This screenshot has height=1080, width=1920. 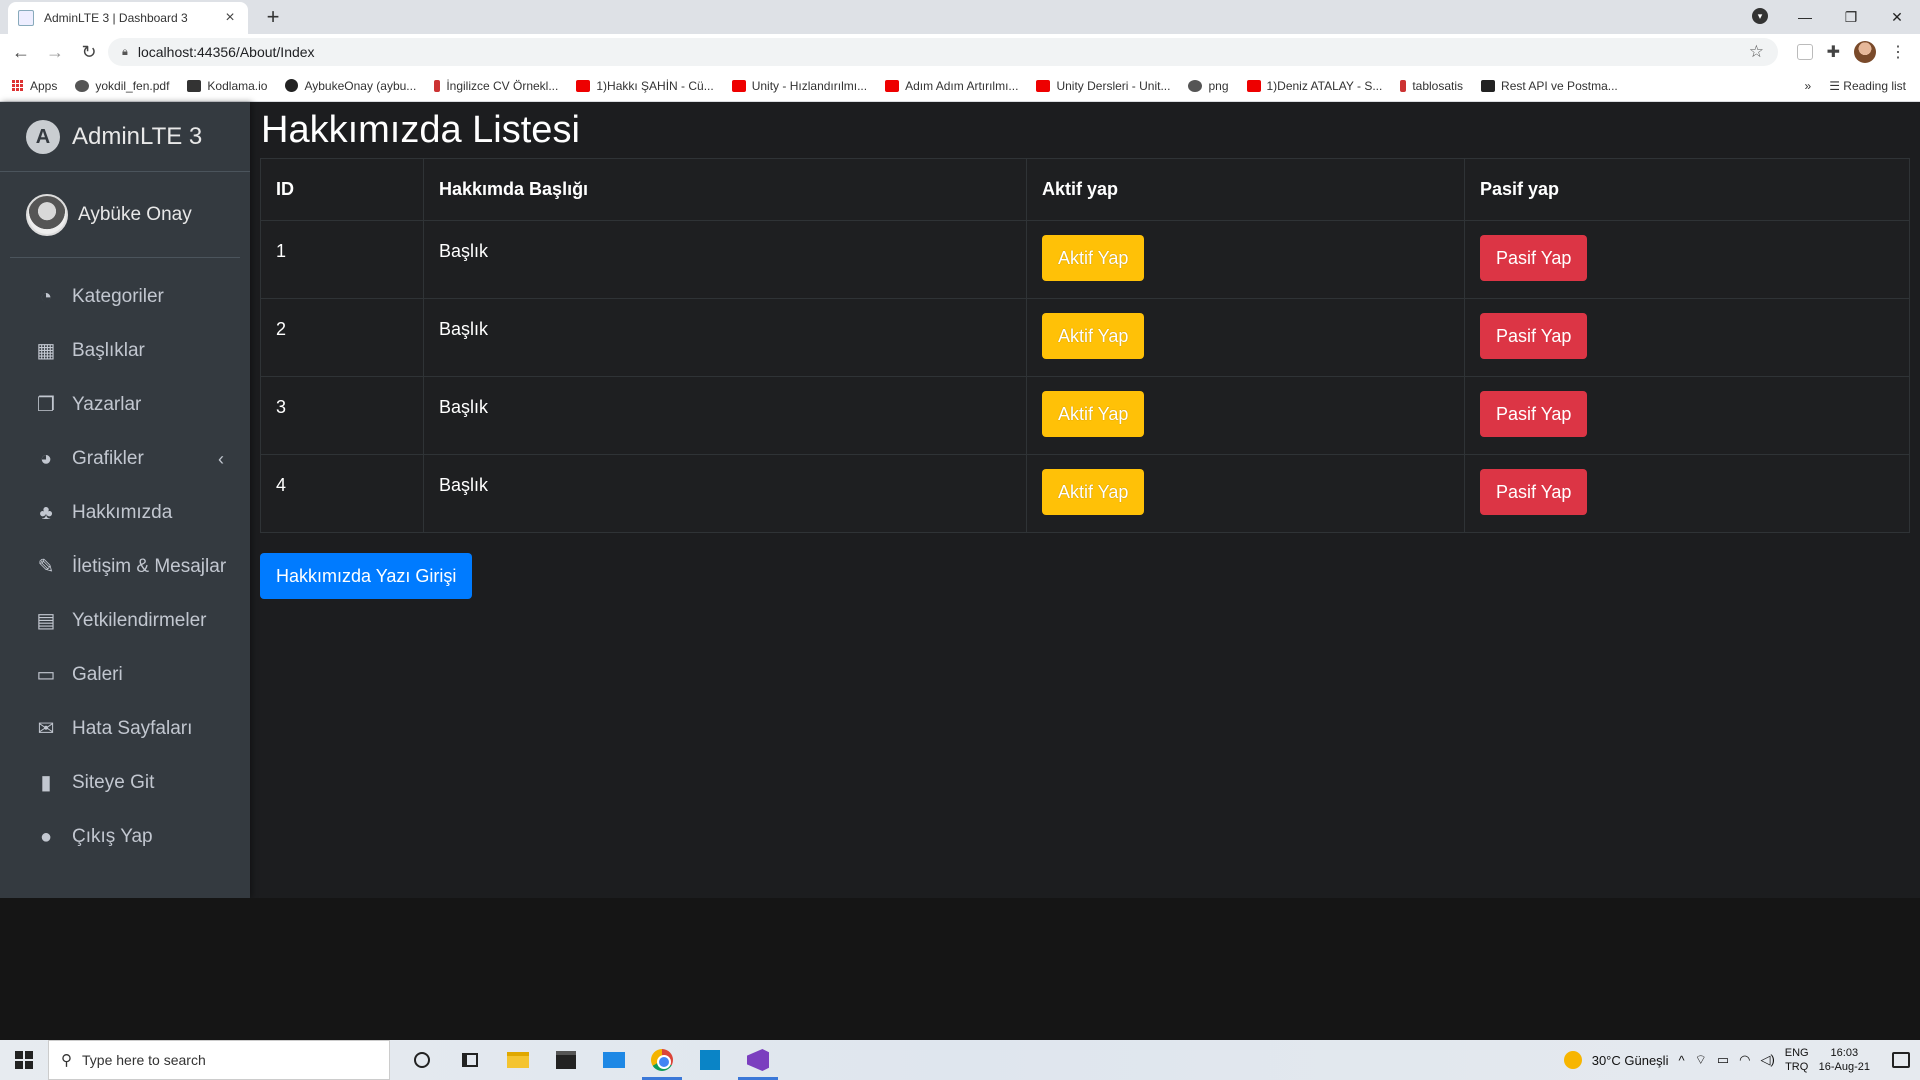 What do you see at coordinates (470, 1060) in the screenshot?
I see `task-view-button` at bounding box center [470, 1060].